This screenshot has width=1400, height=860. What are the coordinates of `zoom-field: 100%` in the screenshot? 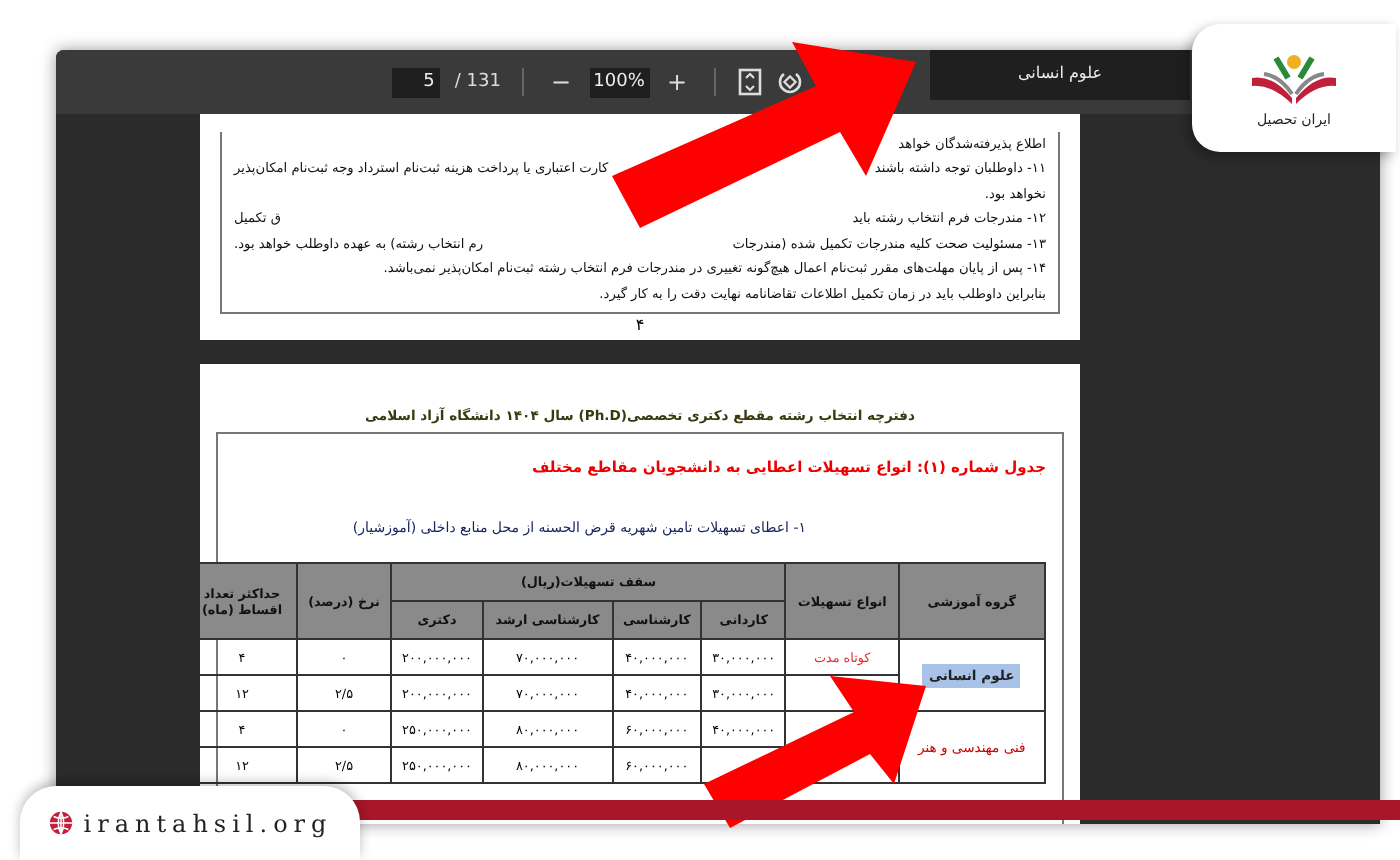 It's located at (619, 82).